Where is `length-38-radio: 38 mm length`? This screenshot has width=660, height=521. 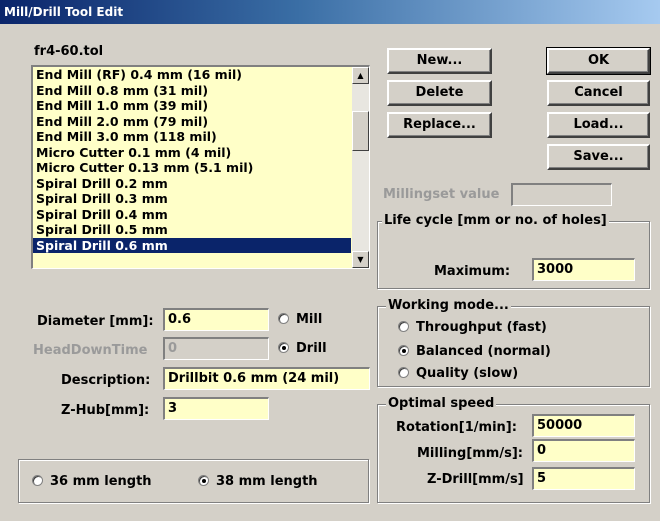
length-38-radio: 38 mm length is located at coordinates (258, 481).